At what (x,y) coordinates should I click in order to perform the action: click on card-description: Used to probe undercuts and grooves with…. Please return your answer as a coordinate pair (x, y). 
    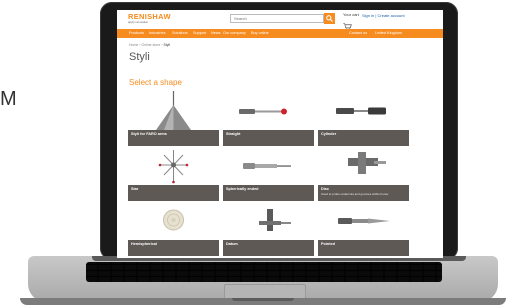
    Looking at the image, I should click on (355, 194).